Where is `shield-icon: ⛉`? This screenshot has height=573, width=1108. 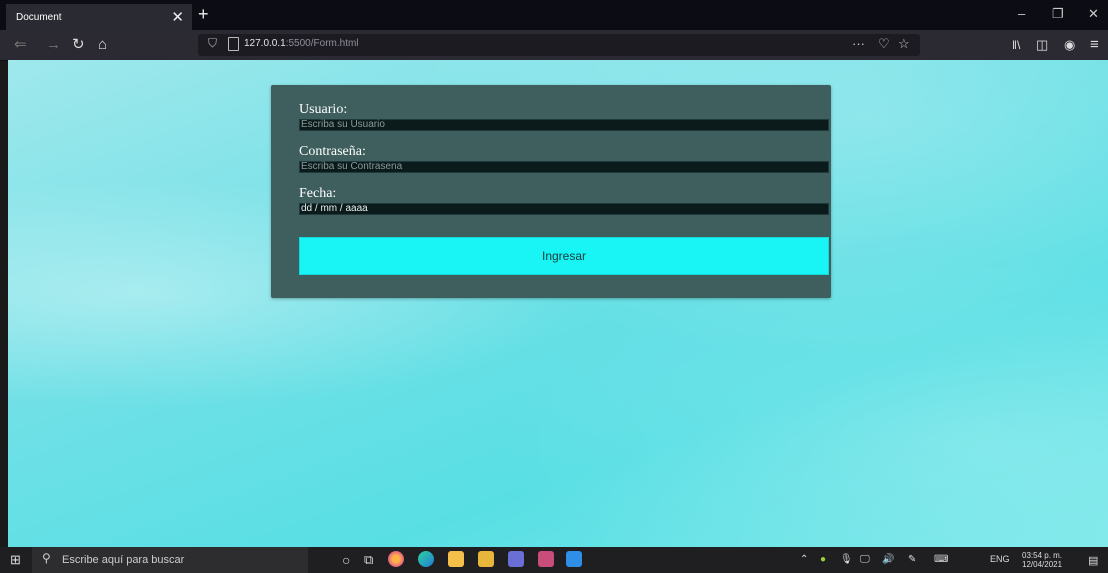 shield-icon: ⛉ is located at coordinates (212, 43).